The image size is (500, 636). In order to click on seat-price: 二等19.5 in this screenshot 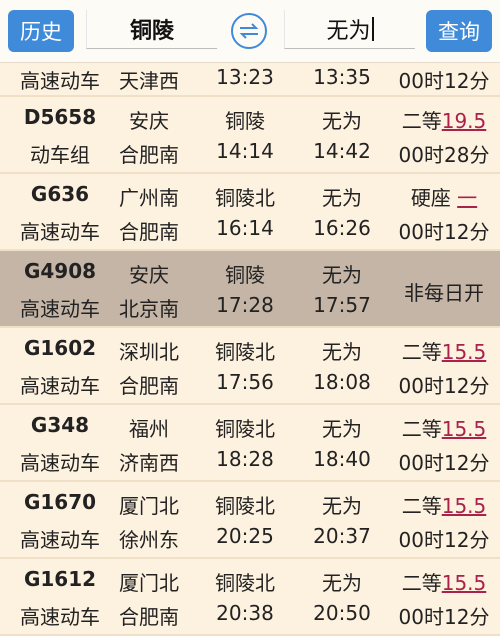, I will do `click(444, 119)`.